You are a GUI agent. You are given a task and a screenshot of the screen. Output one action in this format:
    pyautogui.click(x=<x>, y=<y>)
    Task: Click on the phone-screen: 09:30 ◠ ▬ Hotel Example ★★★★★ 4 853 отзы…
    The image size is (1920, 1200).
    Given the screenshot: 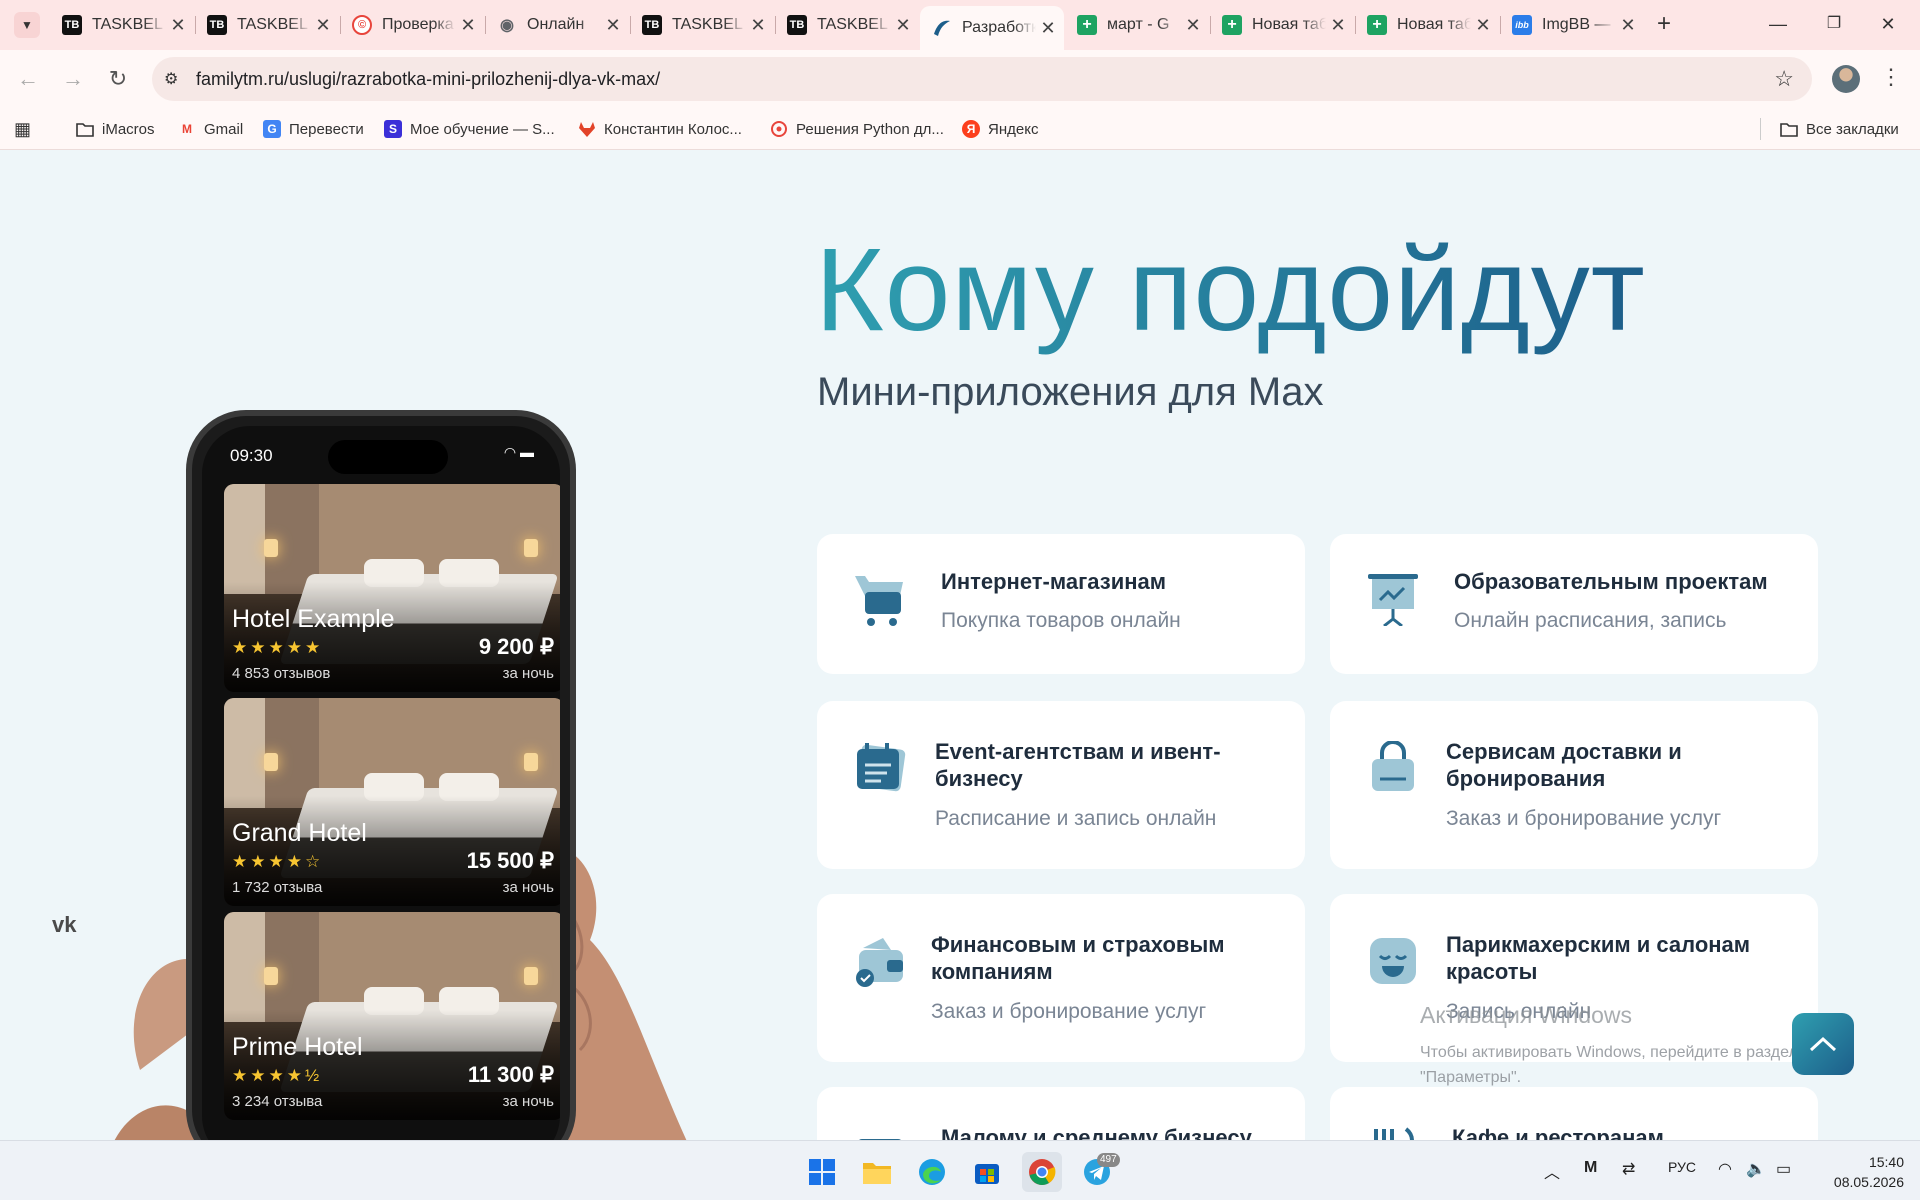 What is the action you would take?
    pyautogui.click(x=381, y=783)
    